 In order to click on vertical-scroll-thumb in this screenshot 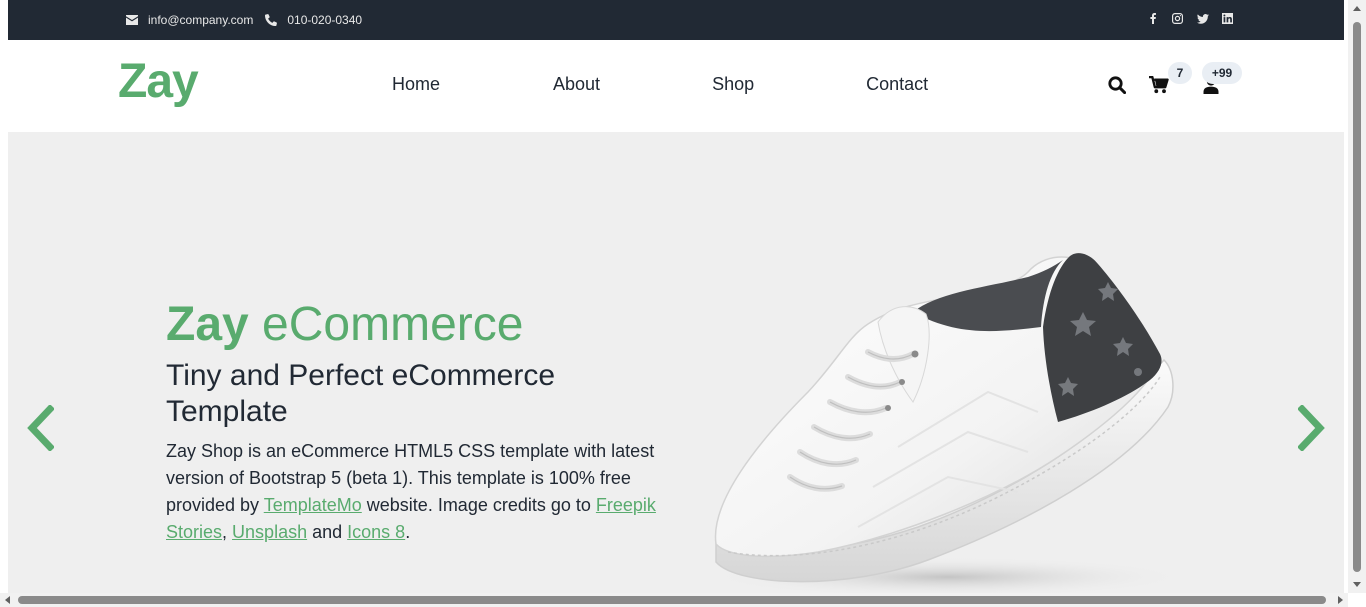, I will do `click(1357, 297)`.